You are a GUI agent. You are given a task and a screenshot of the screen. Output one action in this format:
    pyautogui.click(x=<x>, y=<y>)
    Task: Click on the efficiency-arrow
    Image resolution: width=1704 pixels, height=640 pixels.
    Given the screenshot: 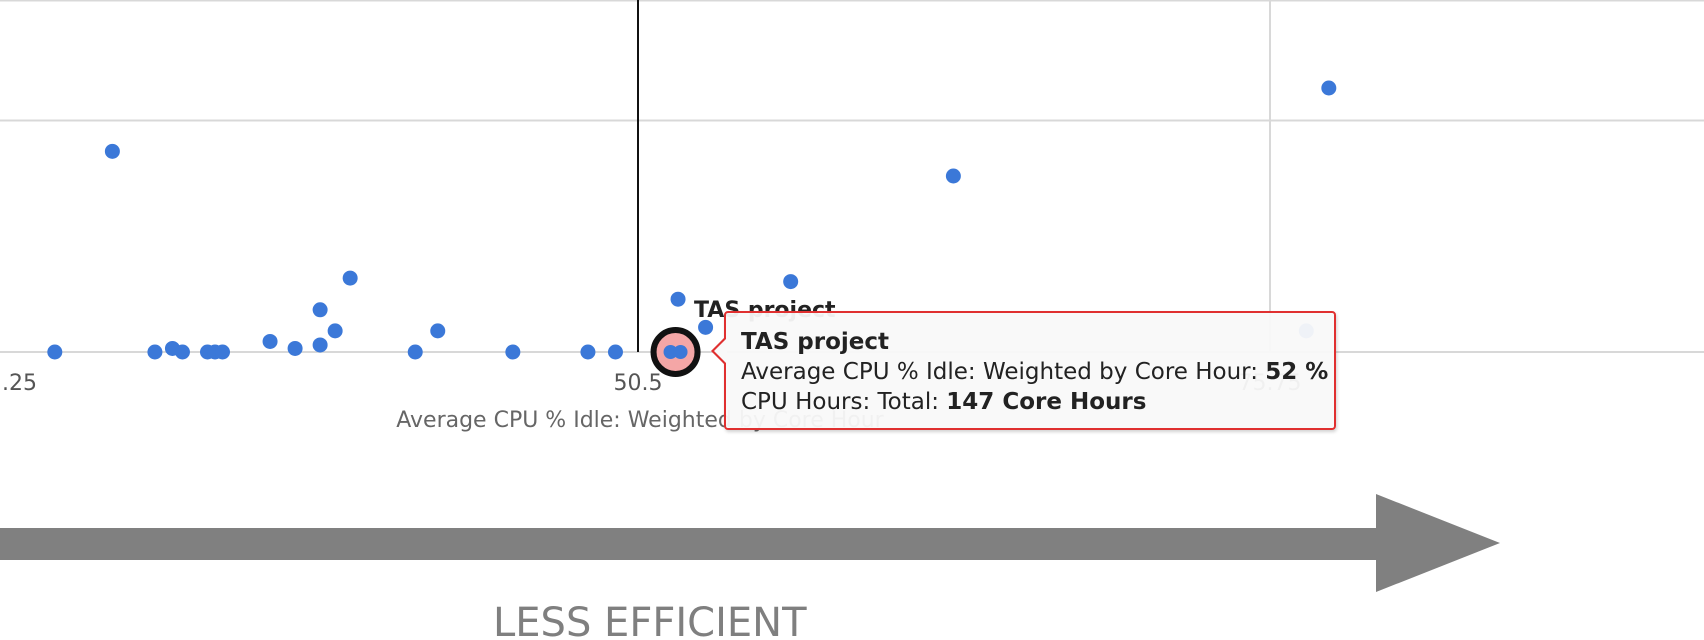 What is the action you would take?
    pyautogui.click(x=750, y=543)
    